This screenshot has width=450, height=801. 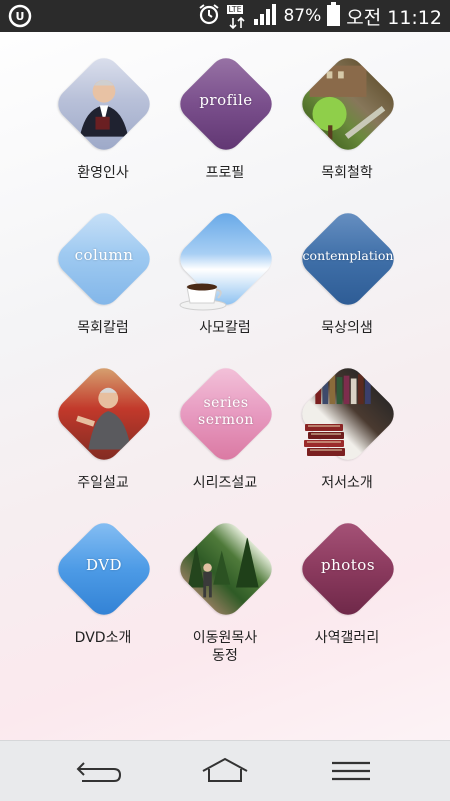 I want to click on signal-strength-icon, so click(x=265, y=16).